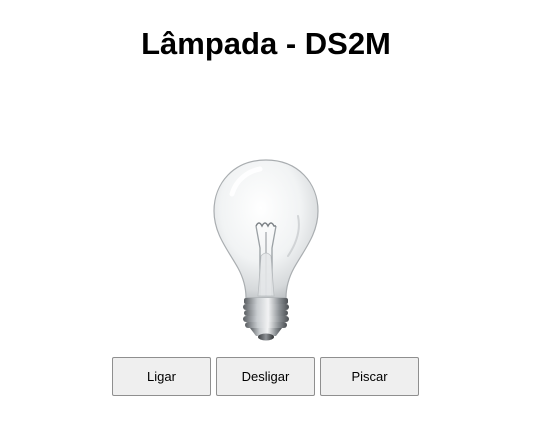 This screenshot has width=552, height=444. Describe the element at coordinates (266, 43) in the screenshot. I see `page-title: Lâmpada - DS2M` at that location.